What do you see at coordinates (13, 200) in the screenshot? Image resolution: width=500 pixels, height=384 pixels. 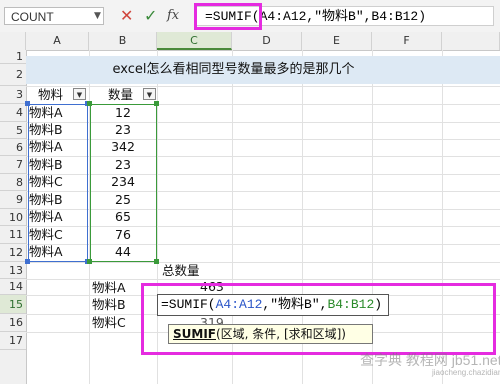 I see `row-header-9: 9` at bounding box center [13, 200].